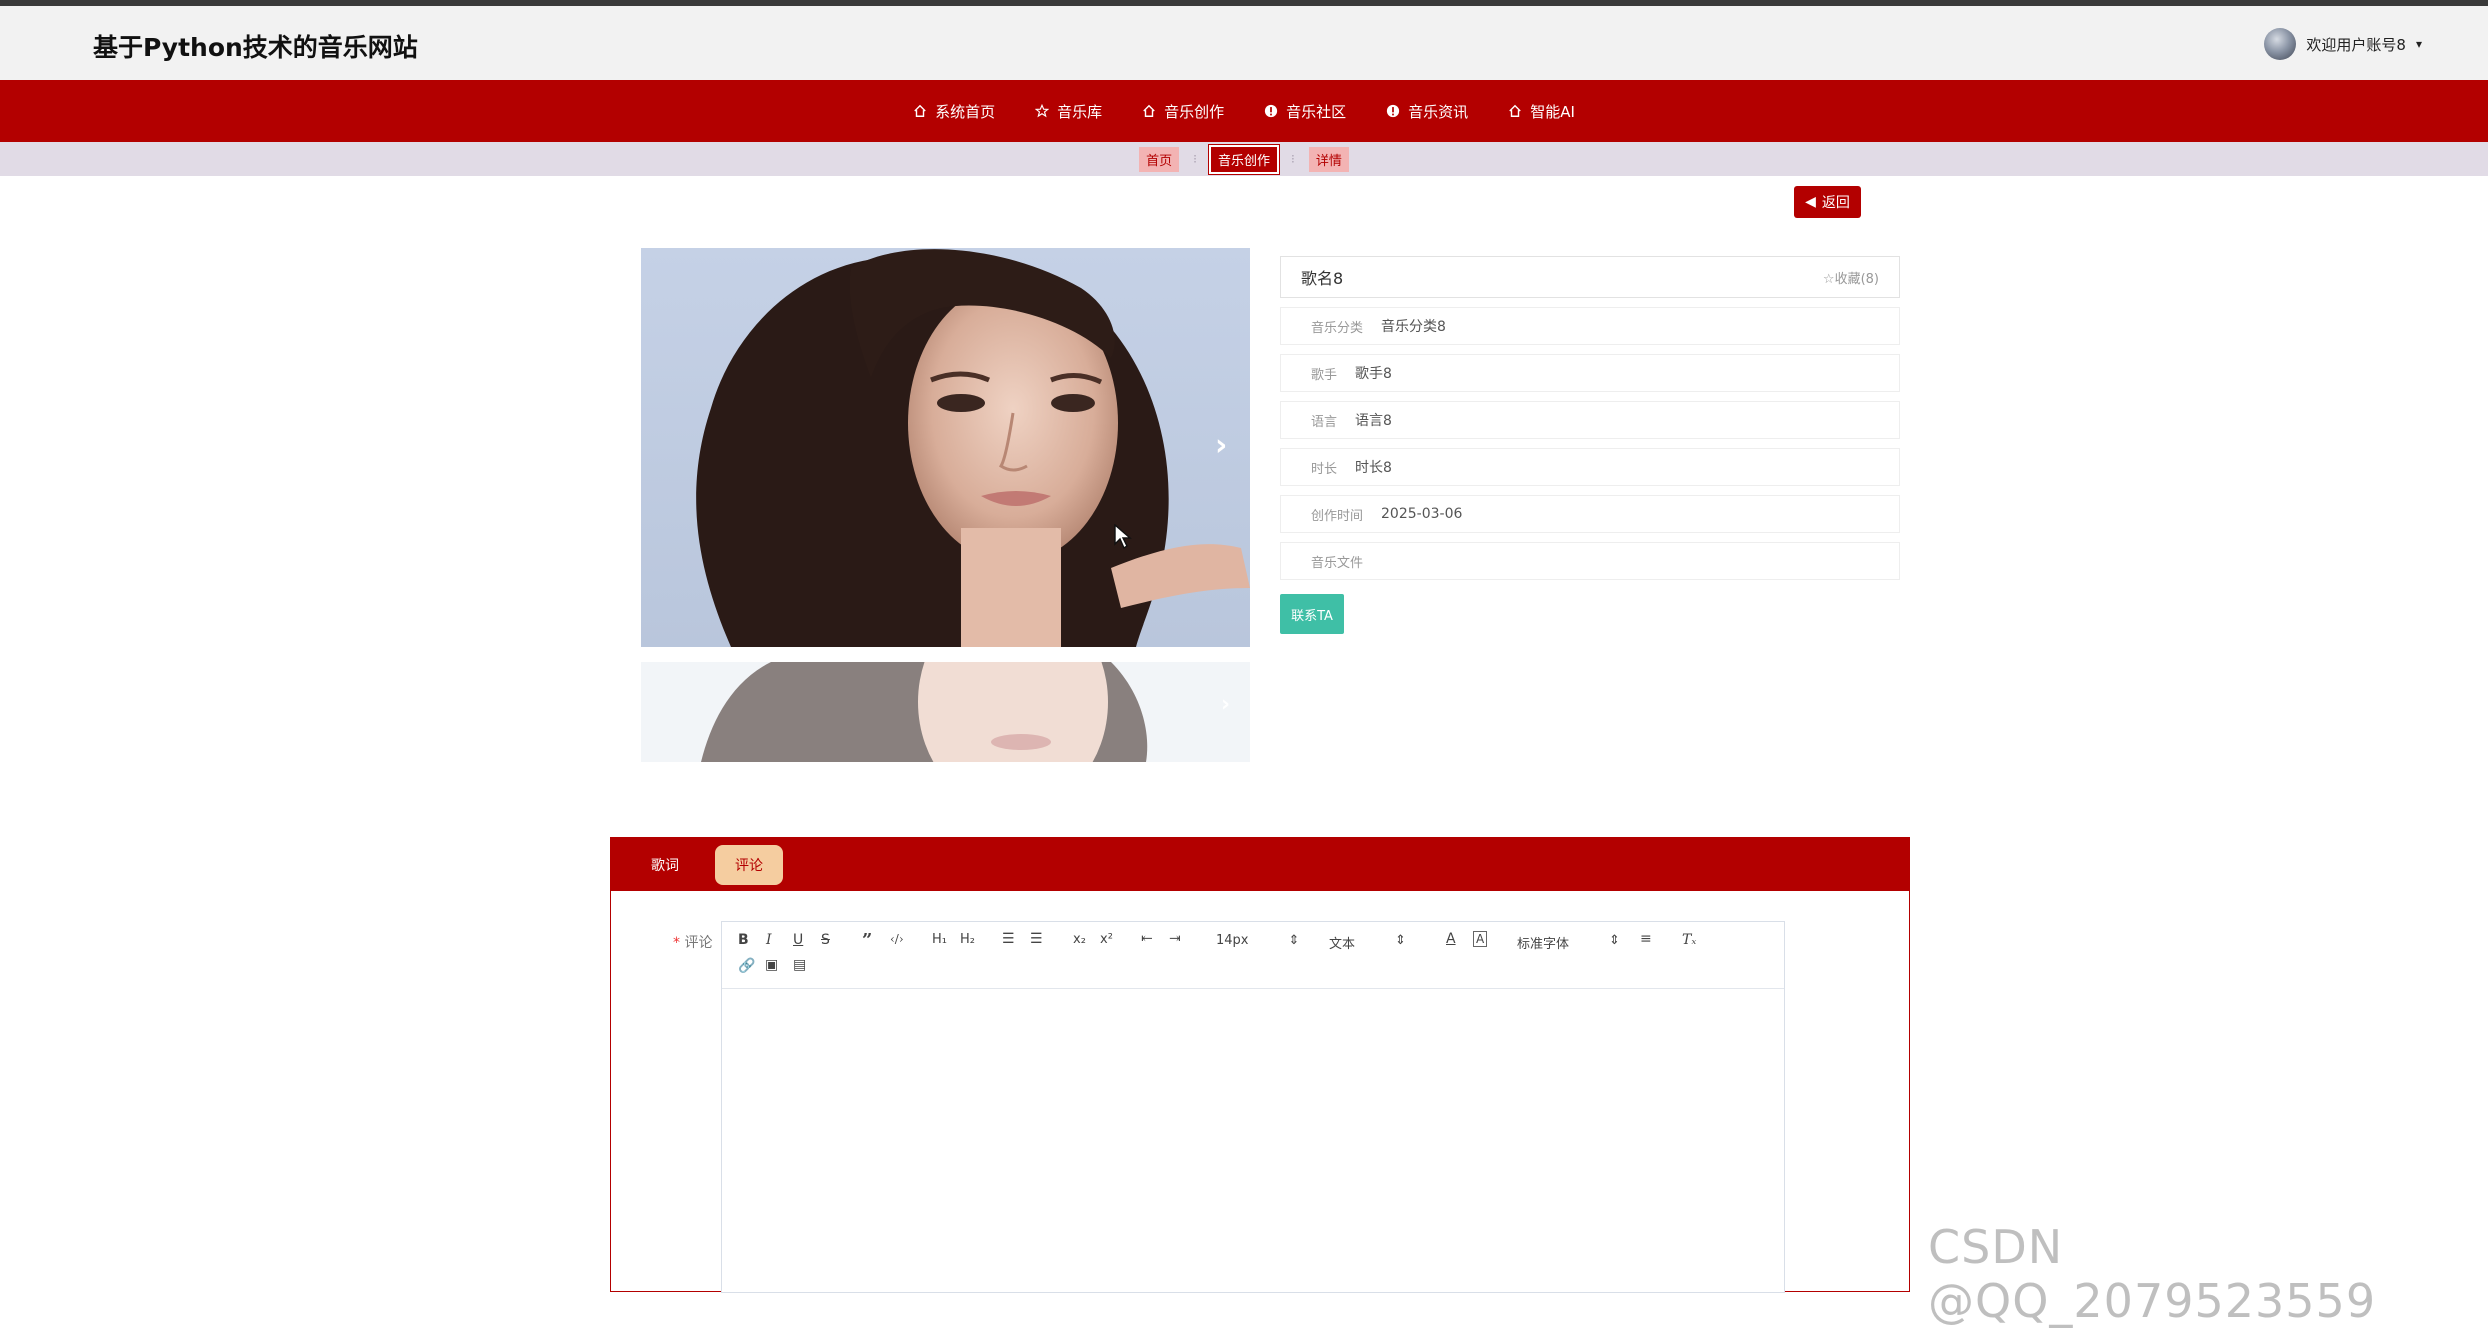  What do you see at coordinates (749, 864) in the screenshot?
I see `tab-comments: 评论` at bounding box center [749, 864].